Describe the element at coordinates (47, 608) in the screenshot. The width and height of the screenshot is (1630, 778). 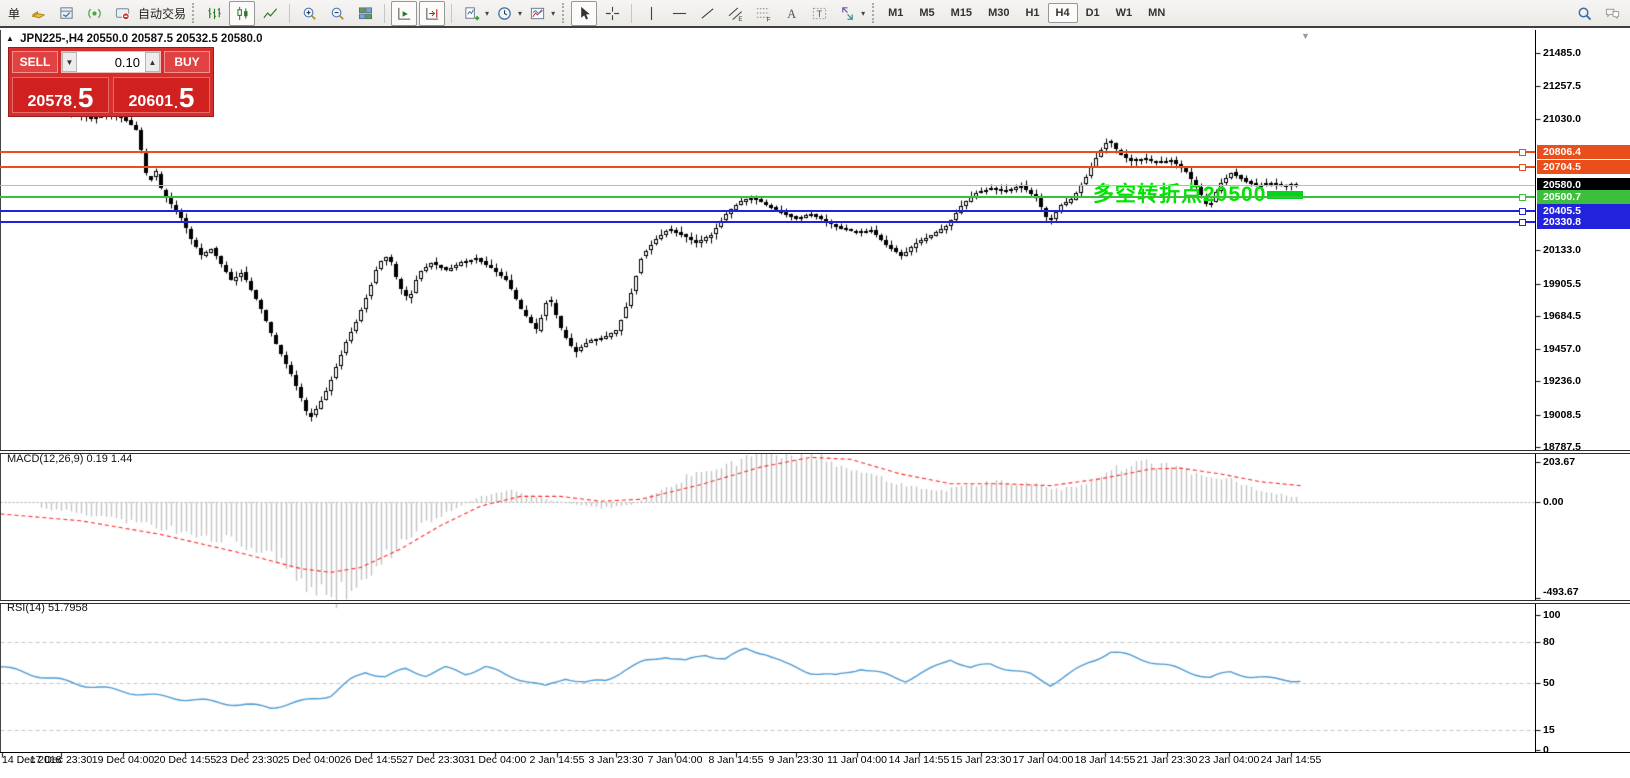
I see `rsi-label: RSI(14) 51.7958` at that location.